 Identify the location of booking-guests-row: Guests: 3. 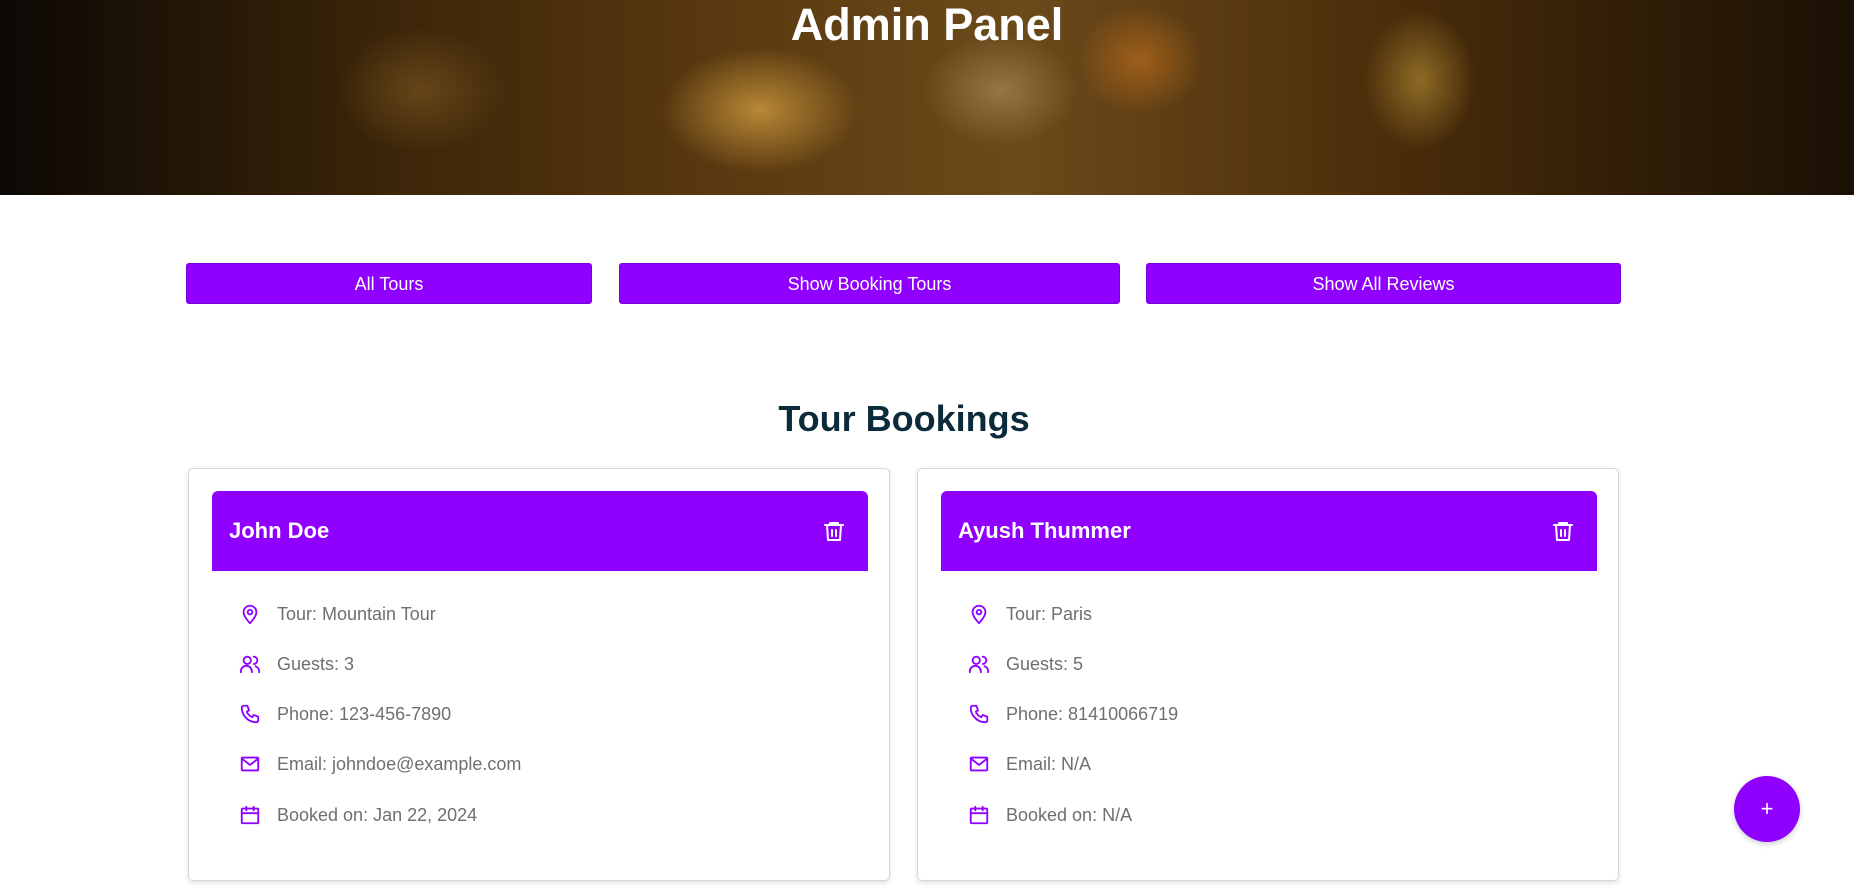
(296, 664).